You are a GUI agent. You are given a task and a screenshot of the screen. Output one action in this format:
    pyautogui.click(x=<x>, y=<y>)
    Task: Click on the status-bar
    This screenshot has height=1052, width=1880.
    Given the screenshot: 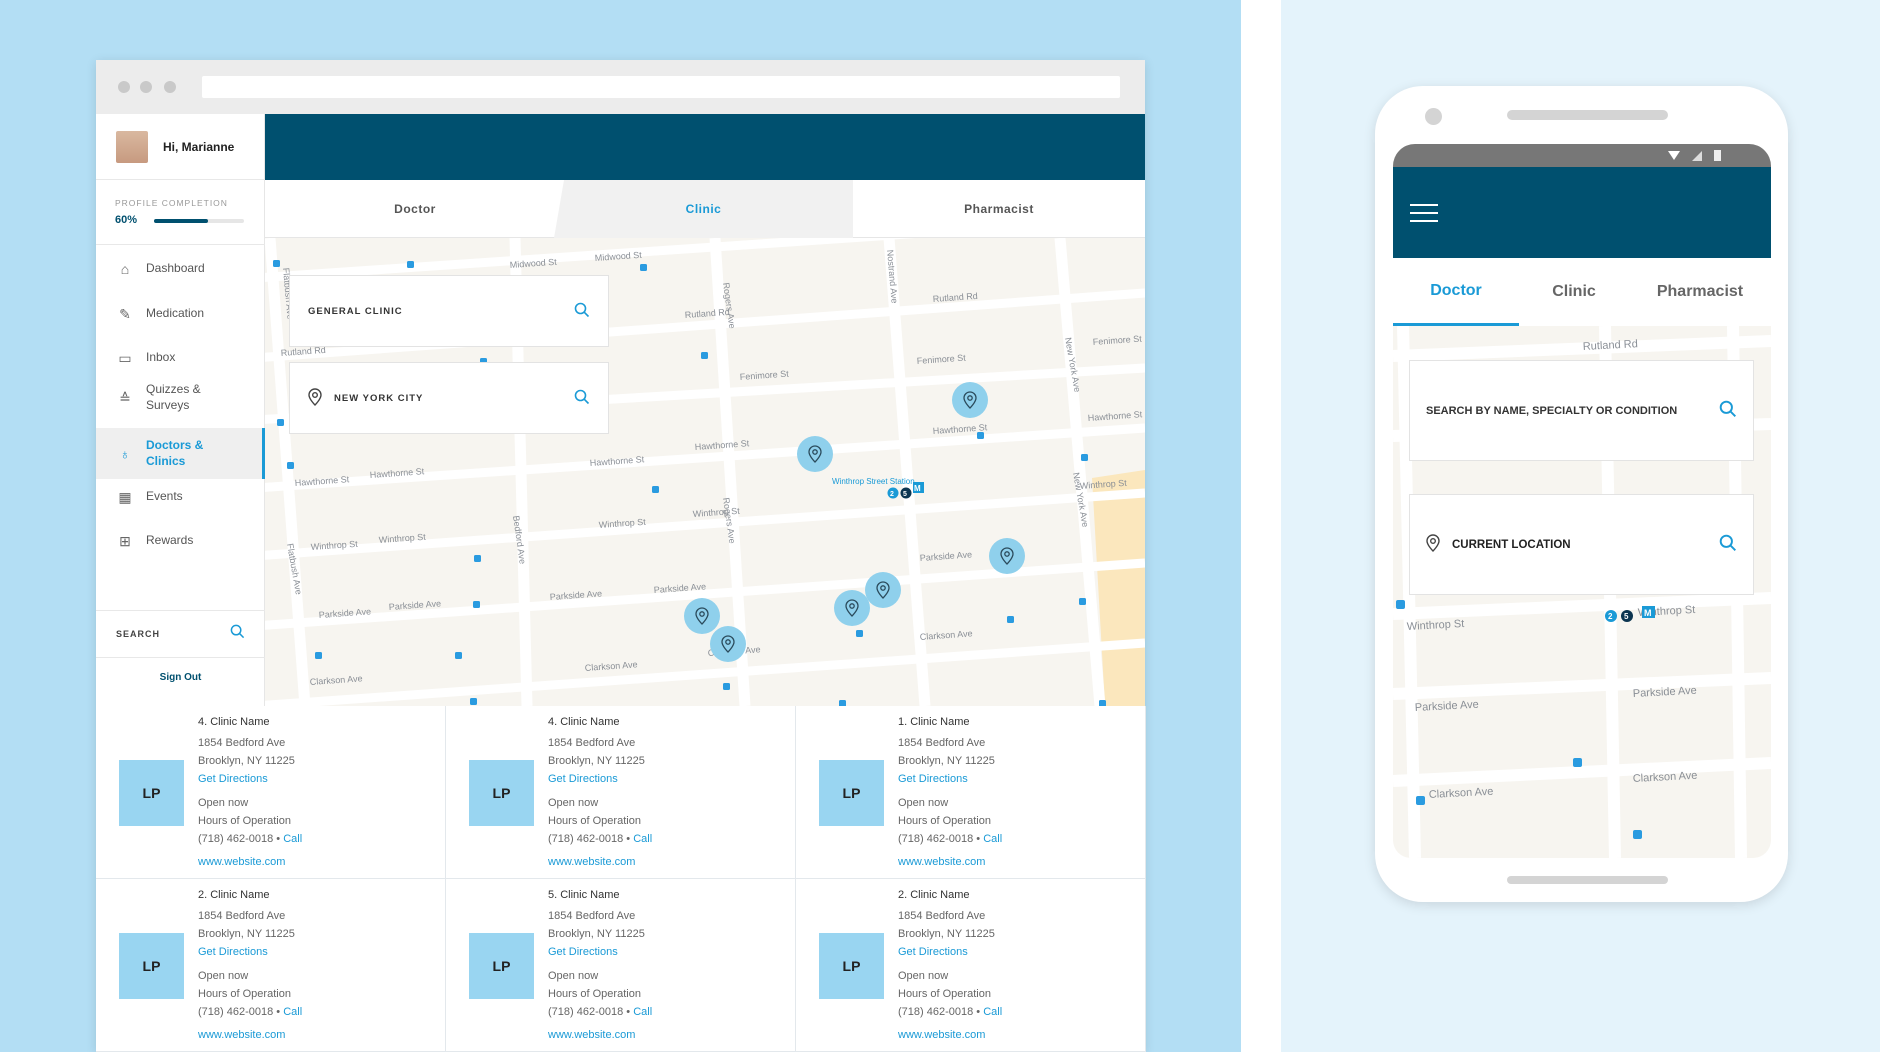 What is the action you would take?
    pyautogui.click(x=1582, y=155)
    